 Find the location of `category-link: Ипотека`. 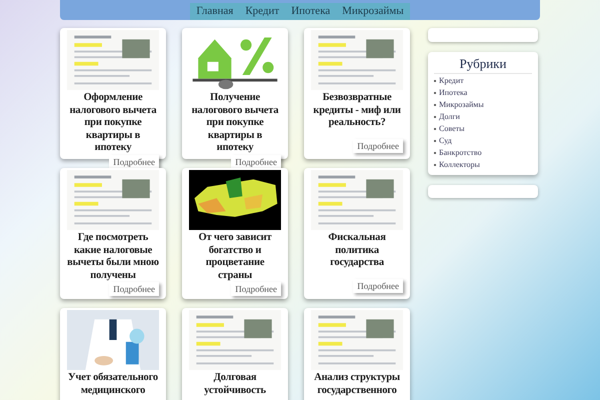

category-link: Ипотека is located at coordinates (453, 93).